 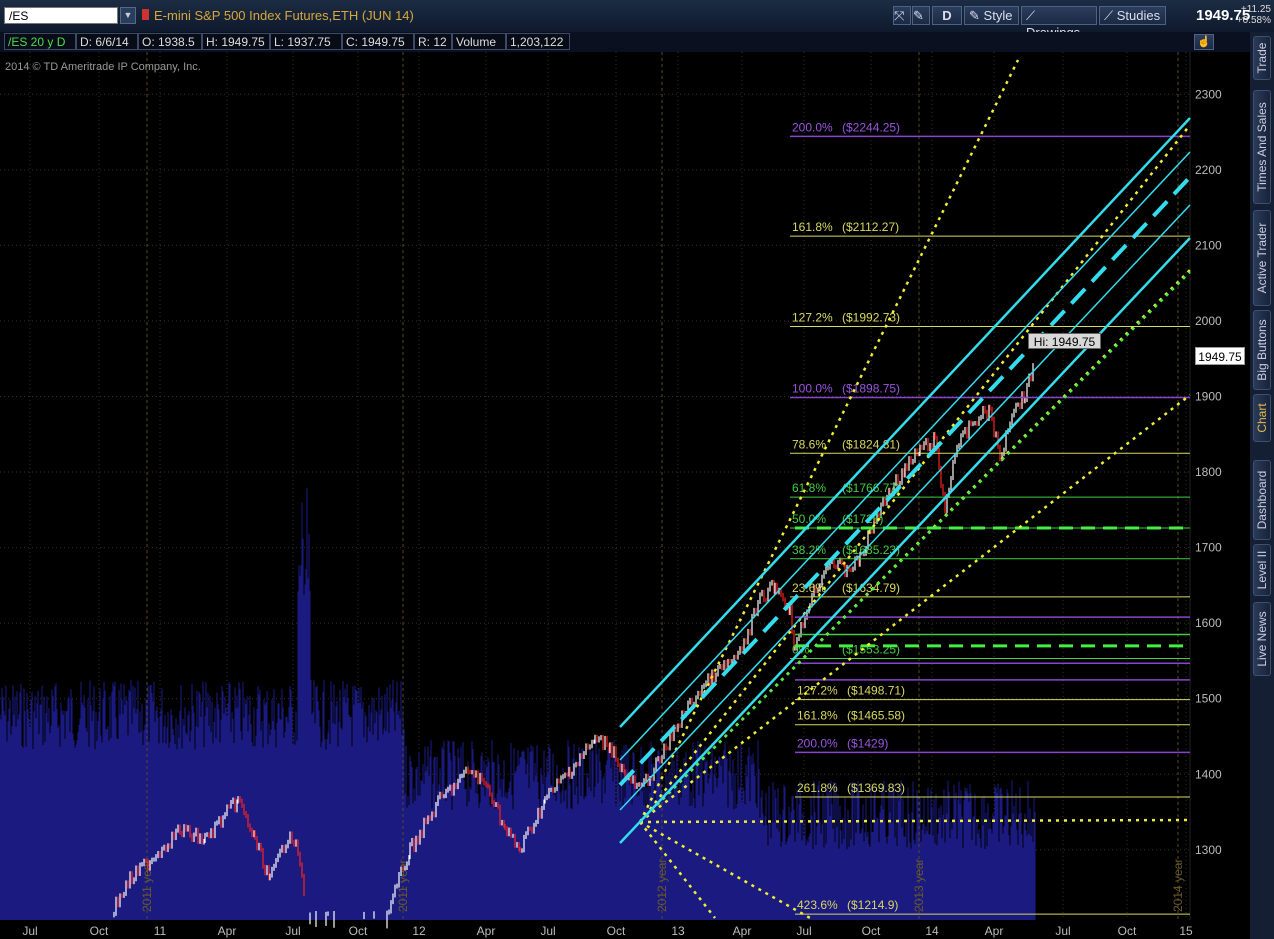 What do you see at coordinates (1208, 699) in the screenshot?
I see `price-axis-label: 1500` at bounding box center [1208, 699].